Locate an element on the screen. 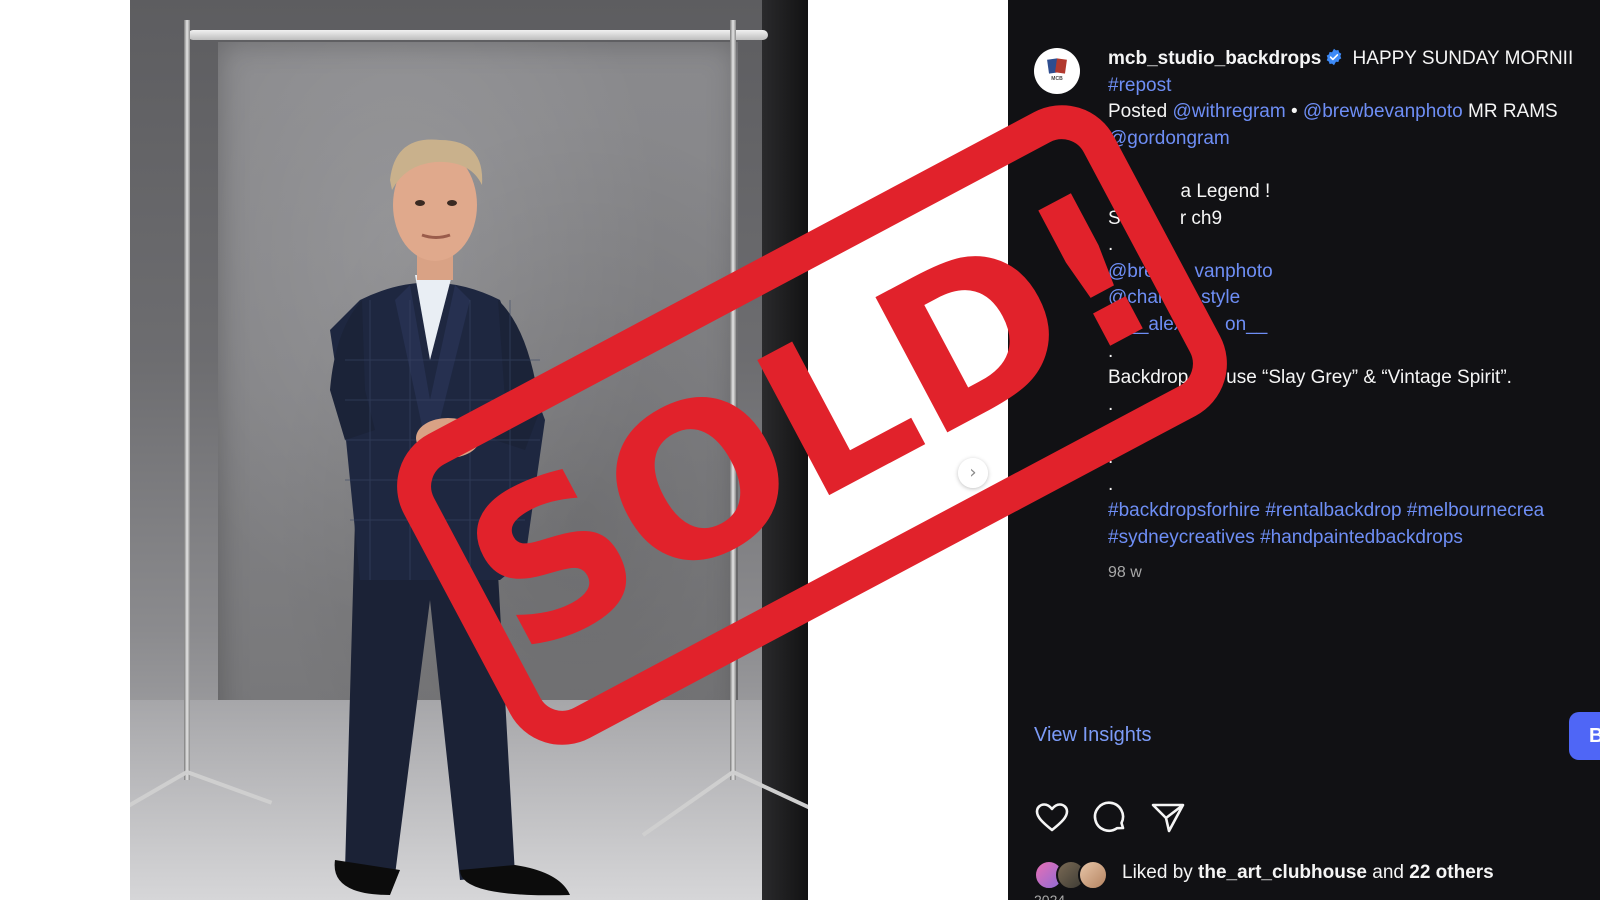 This screenshot has width=1600, height=900. mention-link: @_ is located at coordinates (1123, 324).